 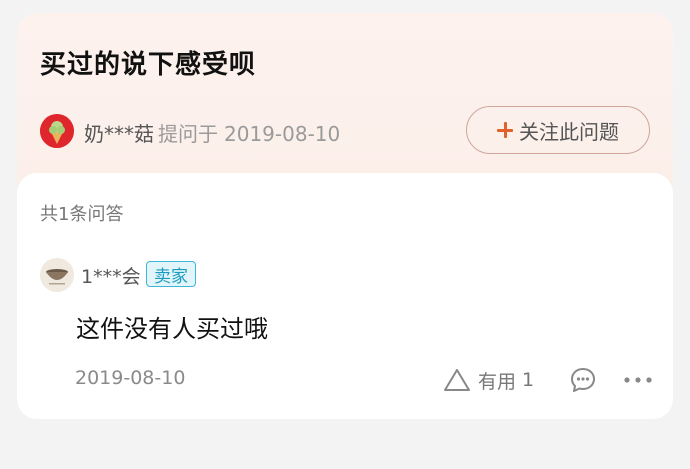 I want to click on triangle-thumb-icon, so click(x=457, y=380).